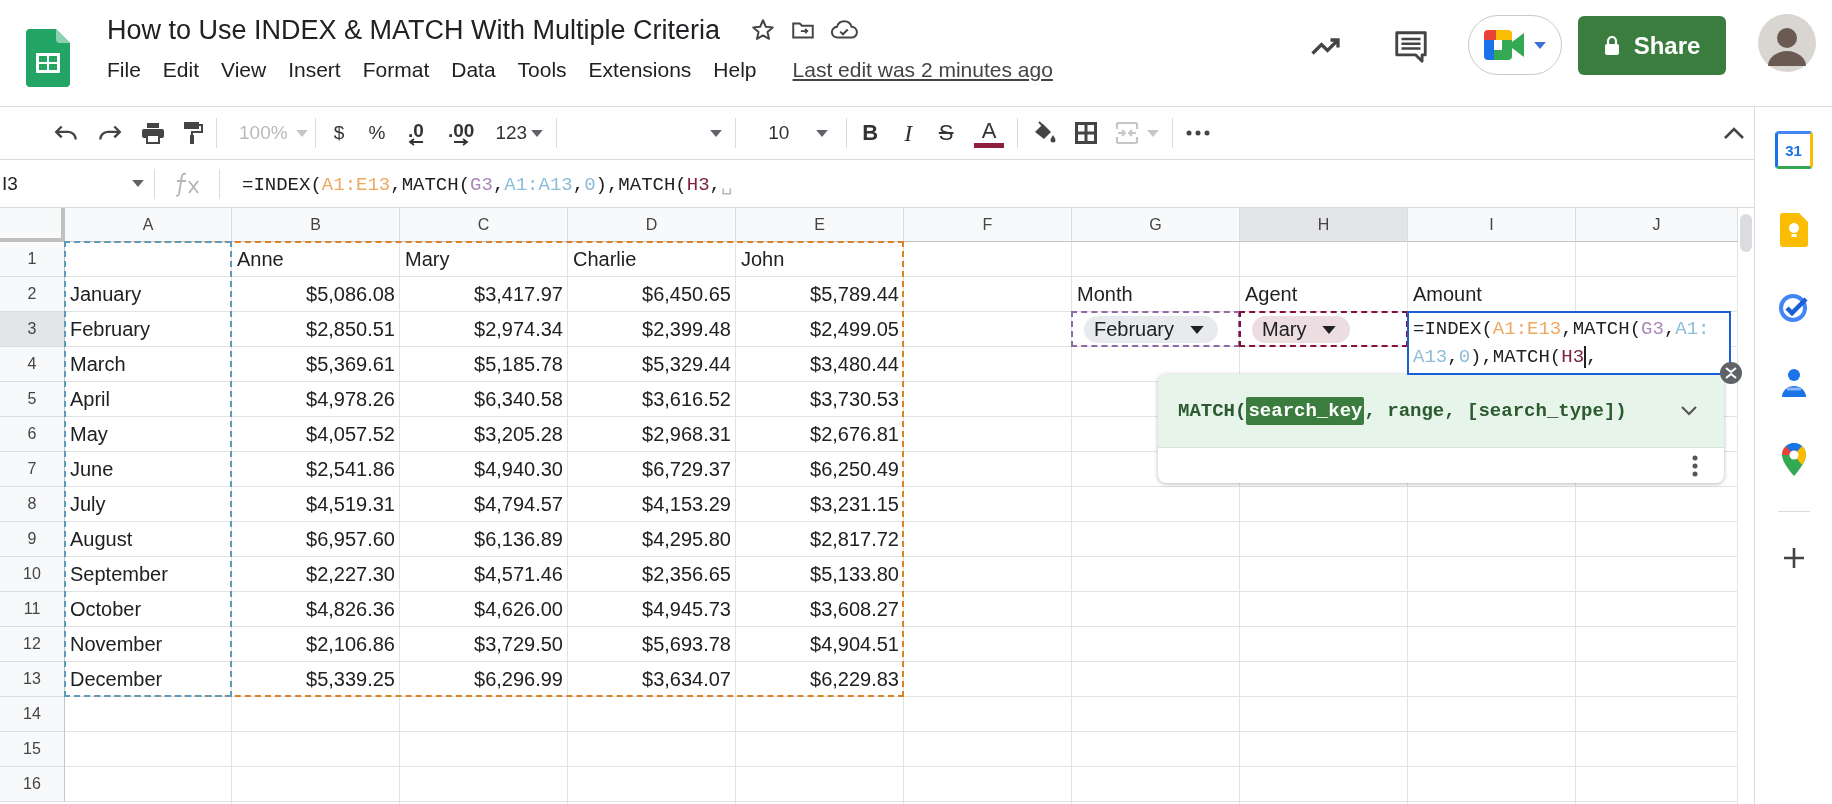  What do you see at coordinates (1198, 133) in the screenshot?
I see `more-icon` at bounding box center [1198, 133].